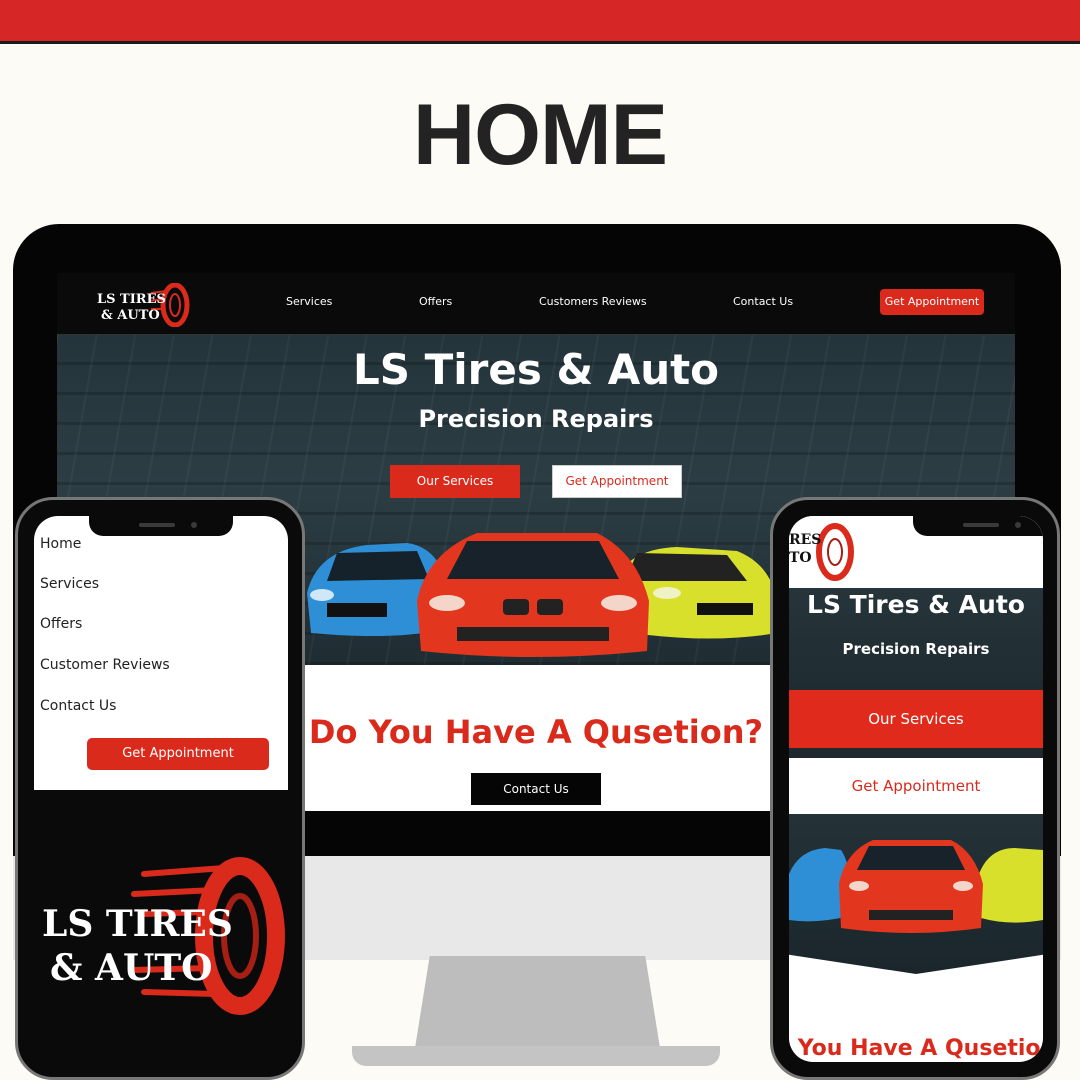 The height and width of the screenshot is (1080, 1080). I want to click on mobile-logo-line2: TO, so click(800, 558).